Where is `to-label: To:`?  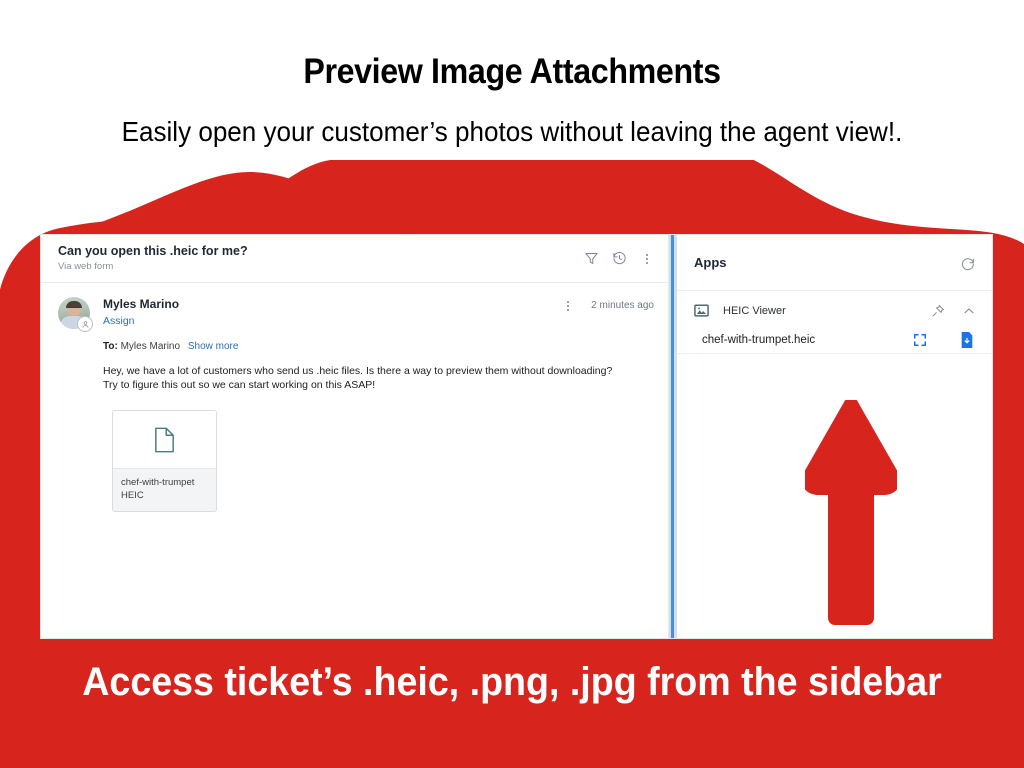 to-label: To: is located at coordinates (110, 346).